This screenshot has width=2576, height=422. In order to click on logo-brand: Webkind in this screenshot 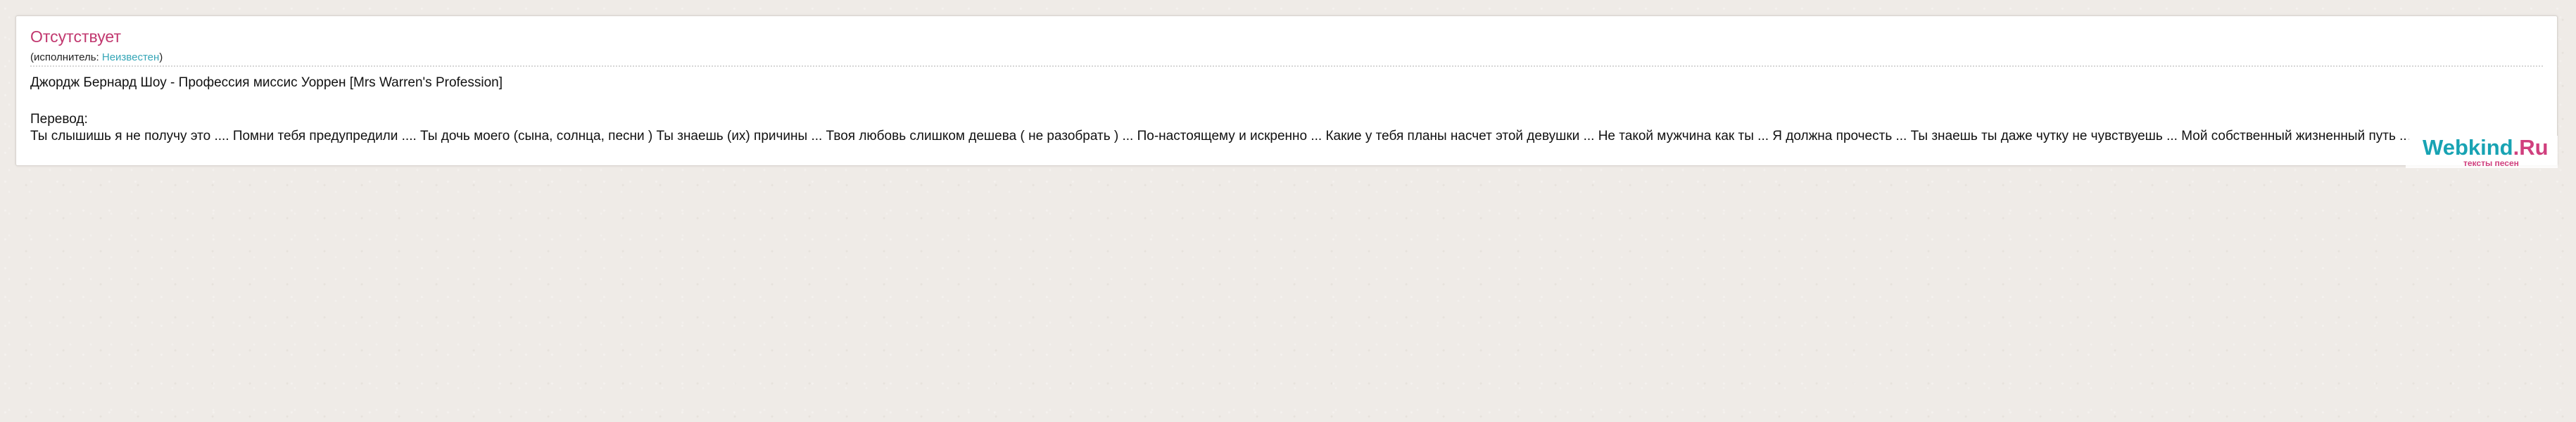, I will do `click(2468, 148)`.